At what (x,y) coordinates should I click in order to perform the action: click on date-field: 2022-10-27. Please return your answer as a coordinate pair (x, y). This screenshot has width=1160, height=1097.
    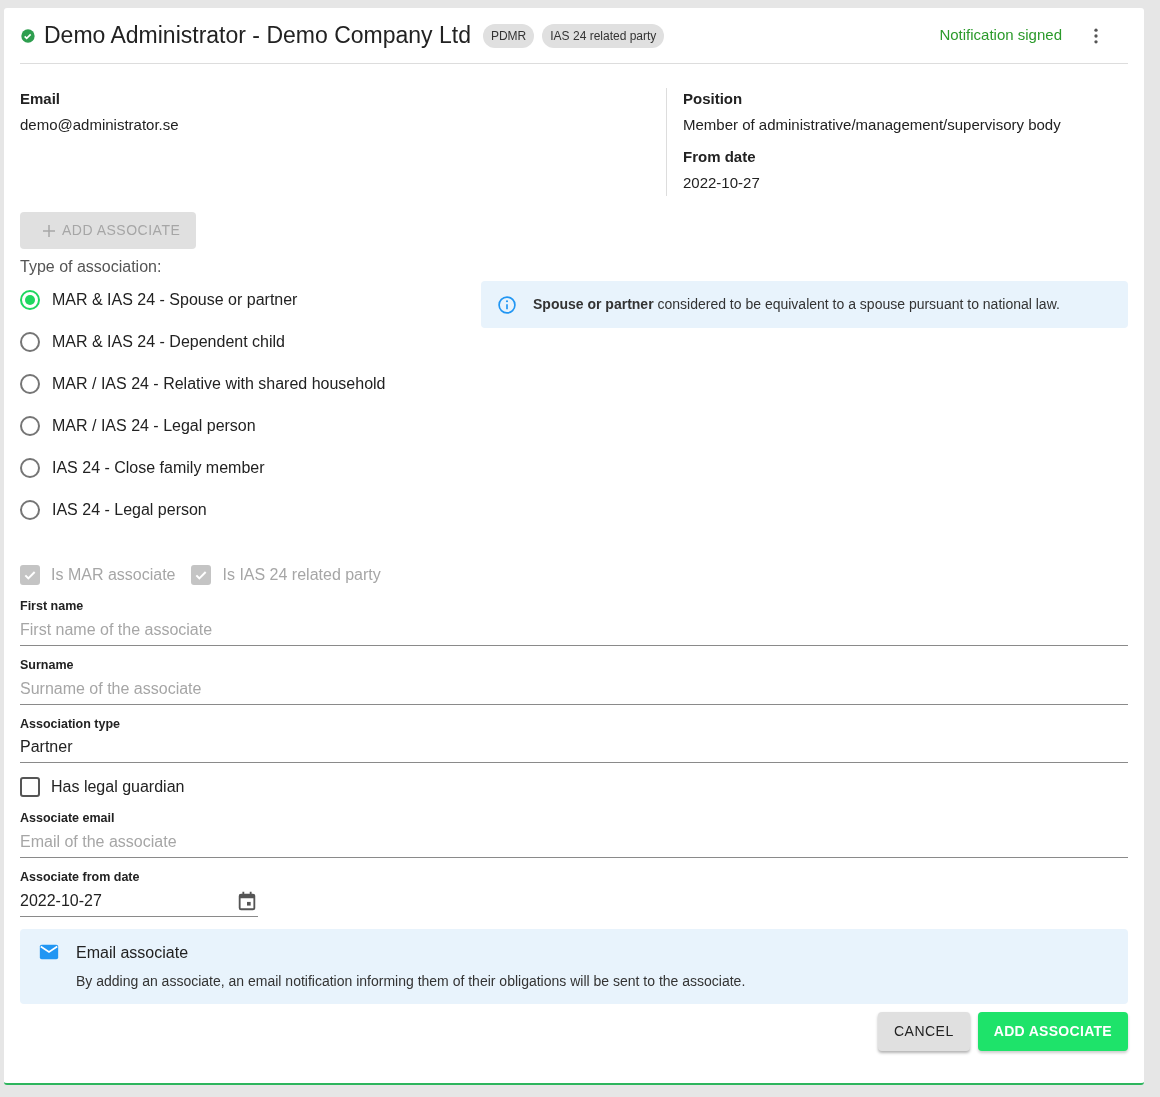
    Looking at the image, I should click on (128, 900).